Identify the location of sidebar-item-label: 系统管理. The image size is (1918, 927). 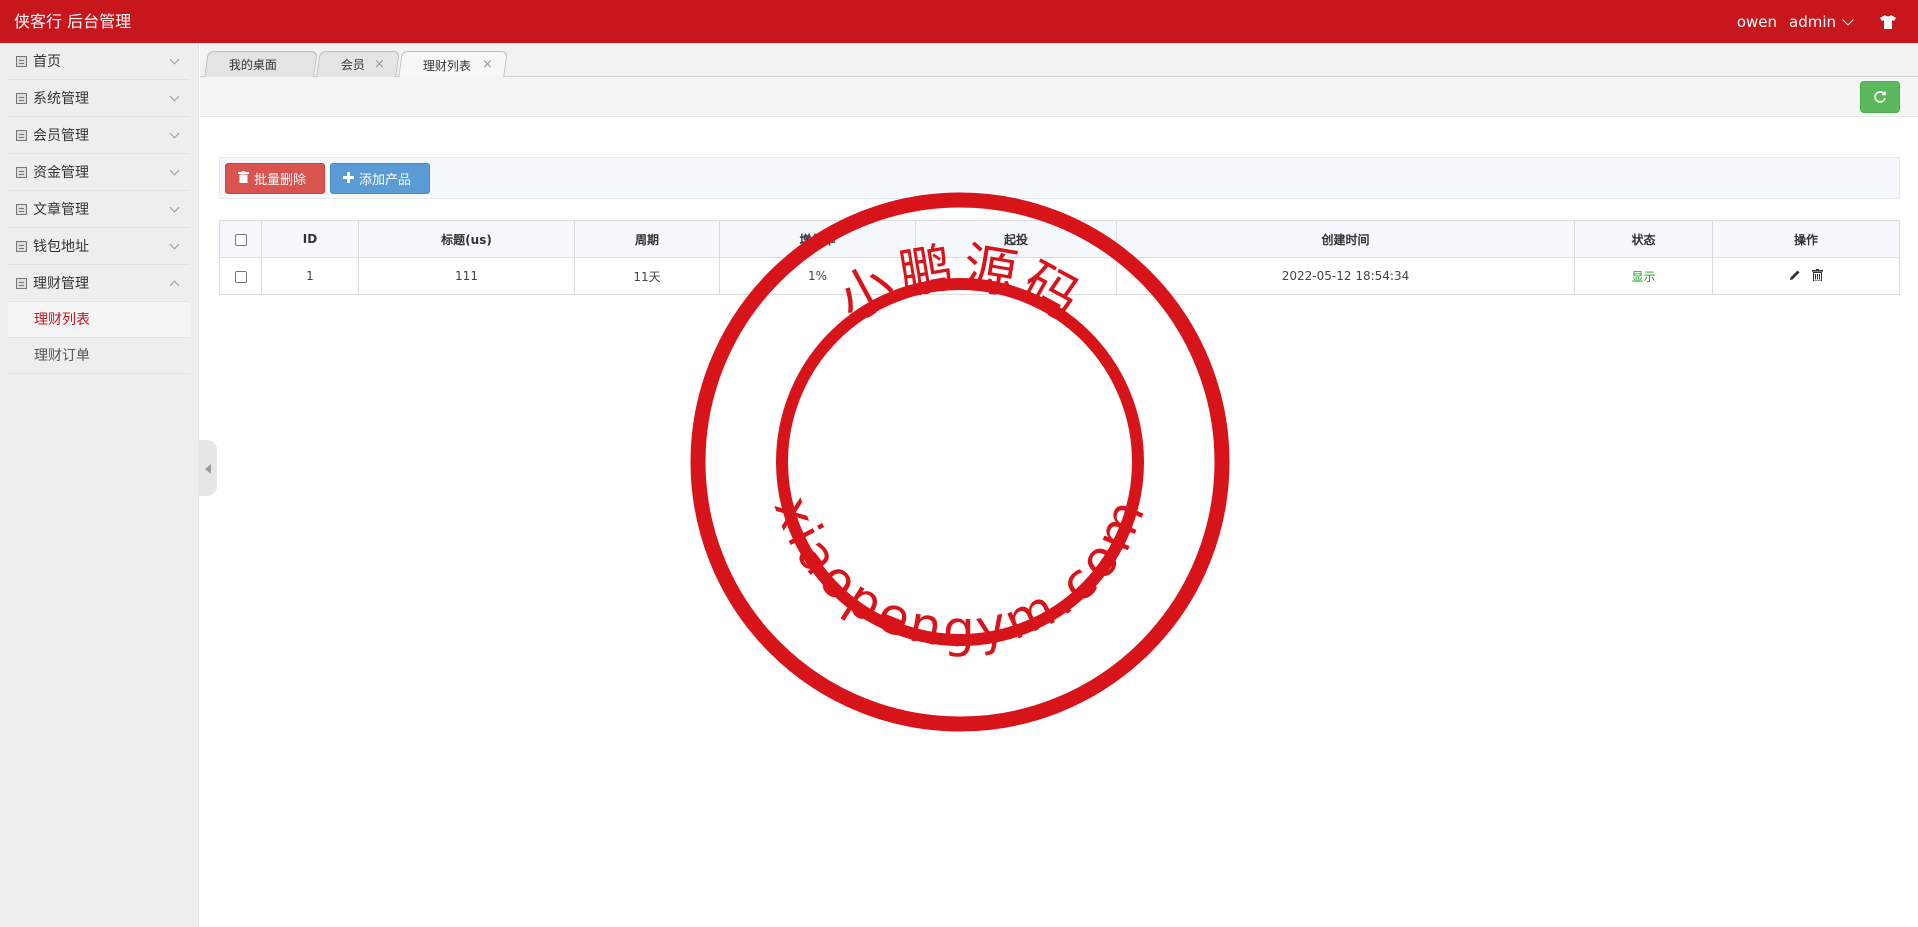
(61, 99).